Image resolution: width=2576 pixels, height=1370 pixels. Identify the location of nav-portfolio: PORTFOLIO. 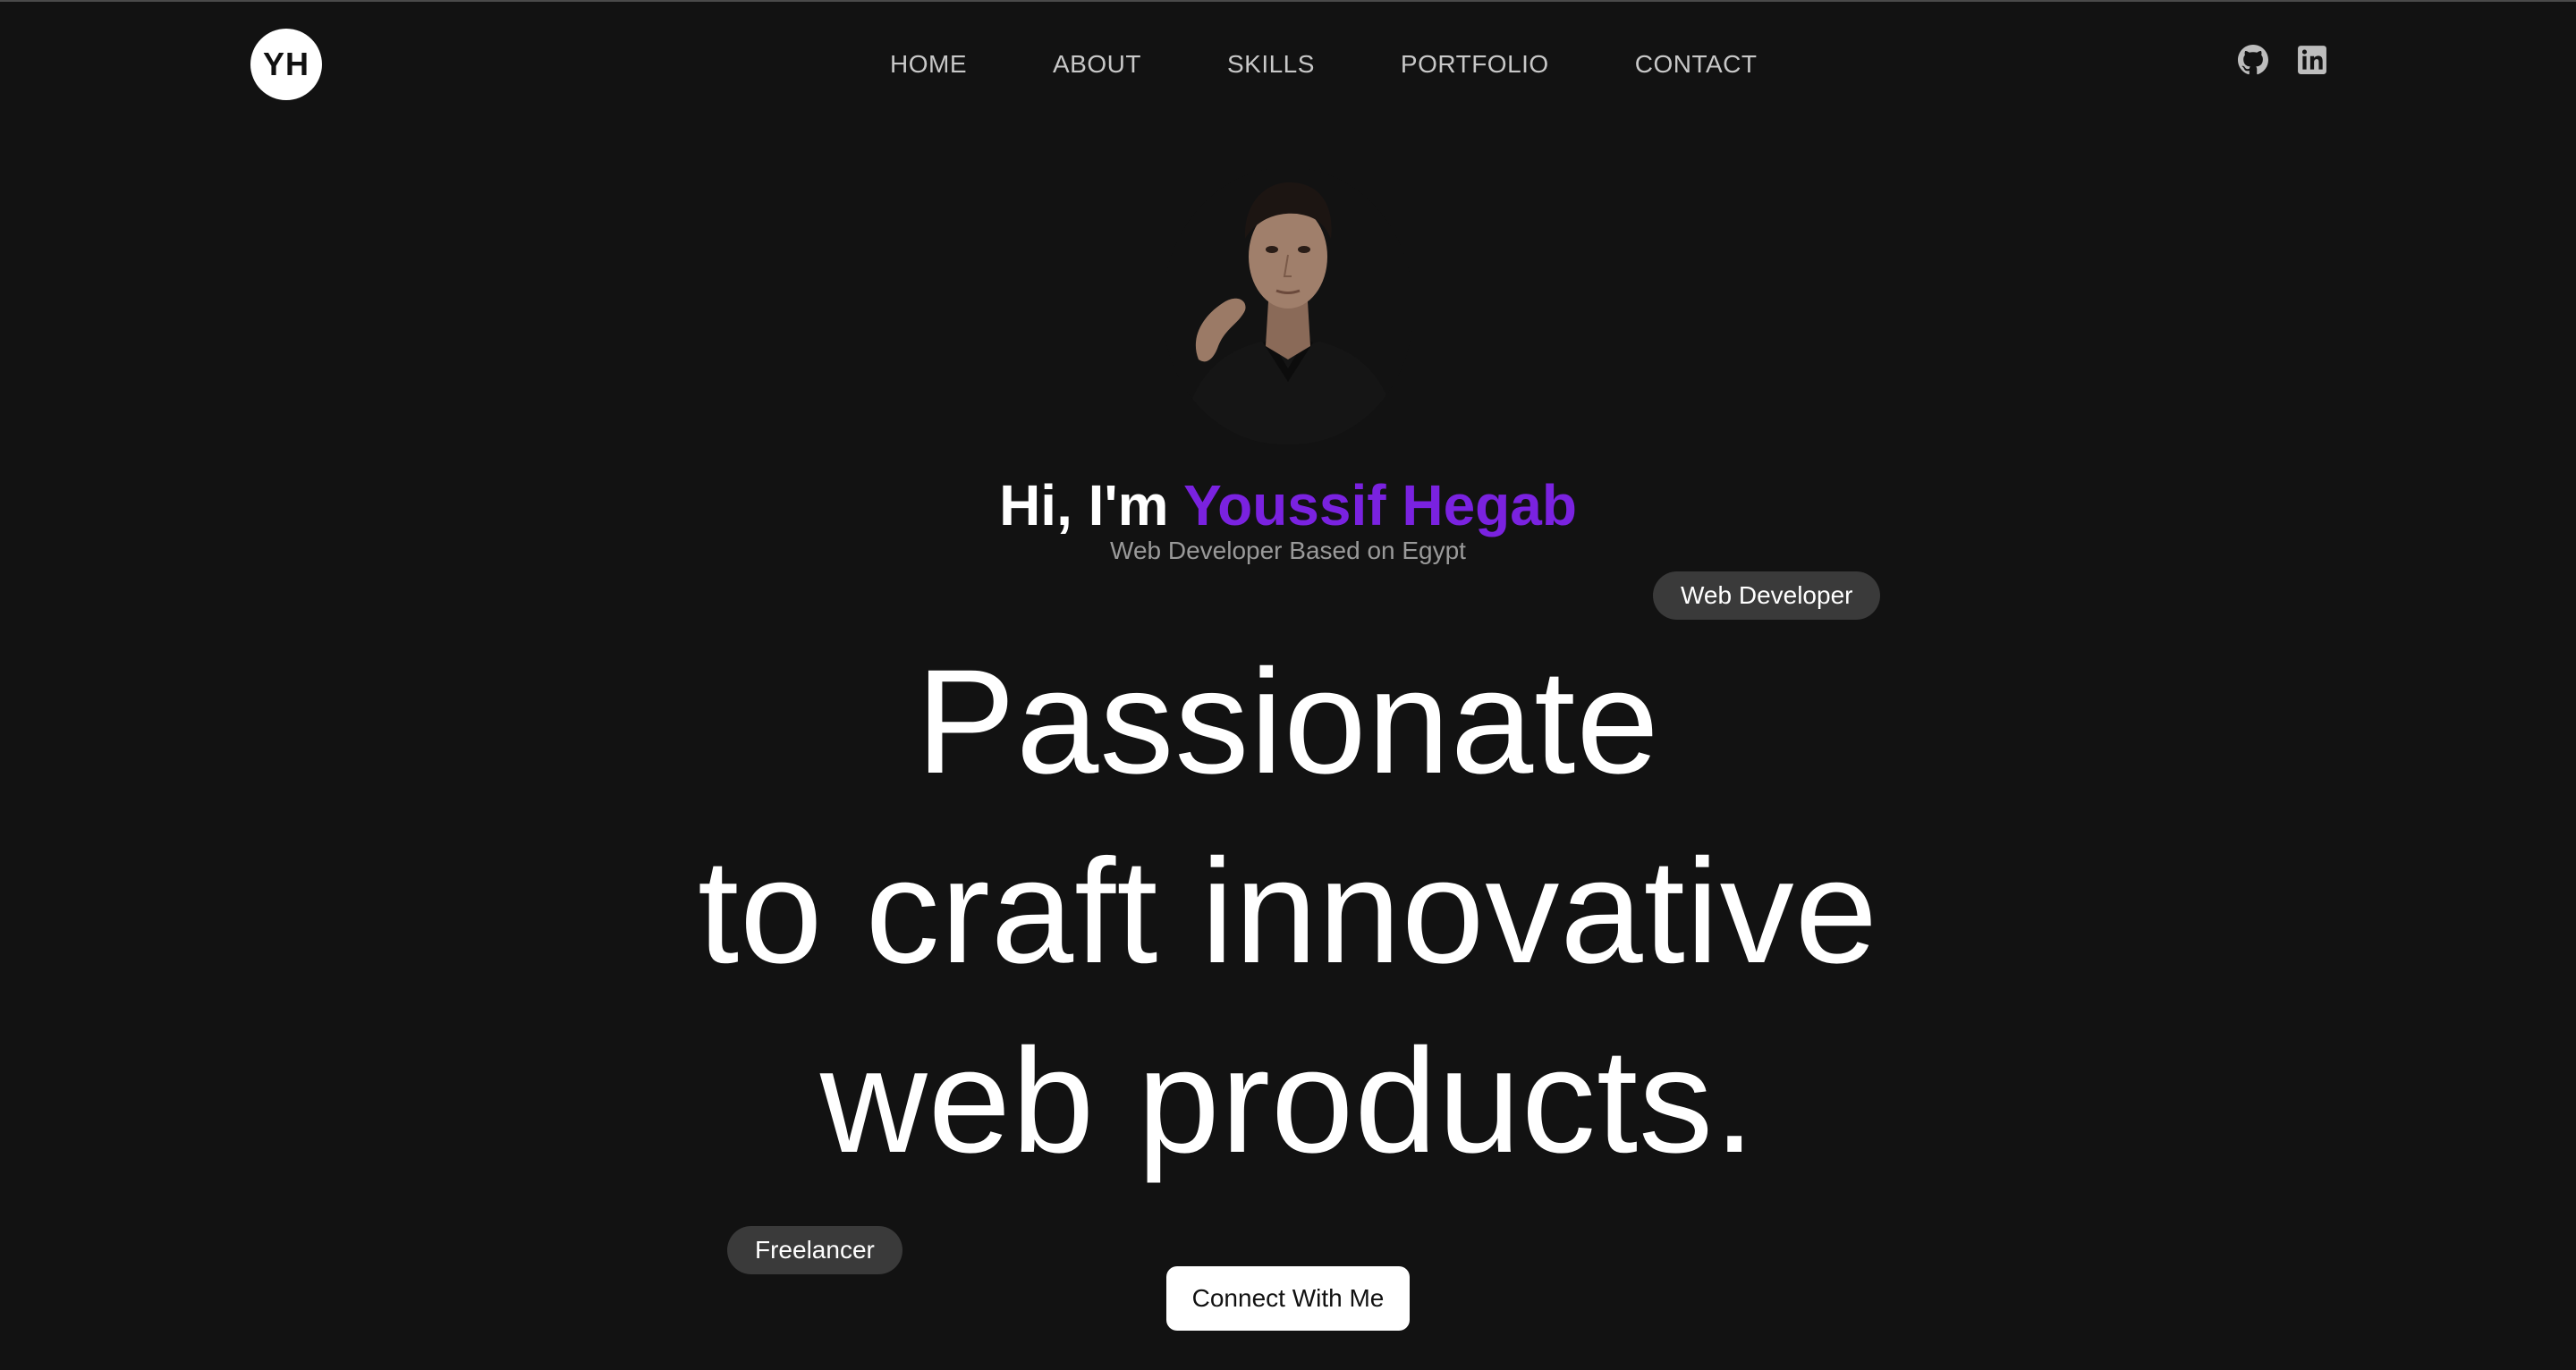
(1475, 64).